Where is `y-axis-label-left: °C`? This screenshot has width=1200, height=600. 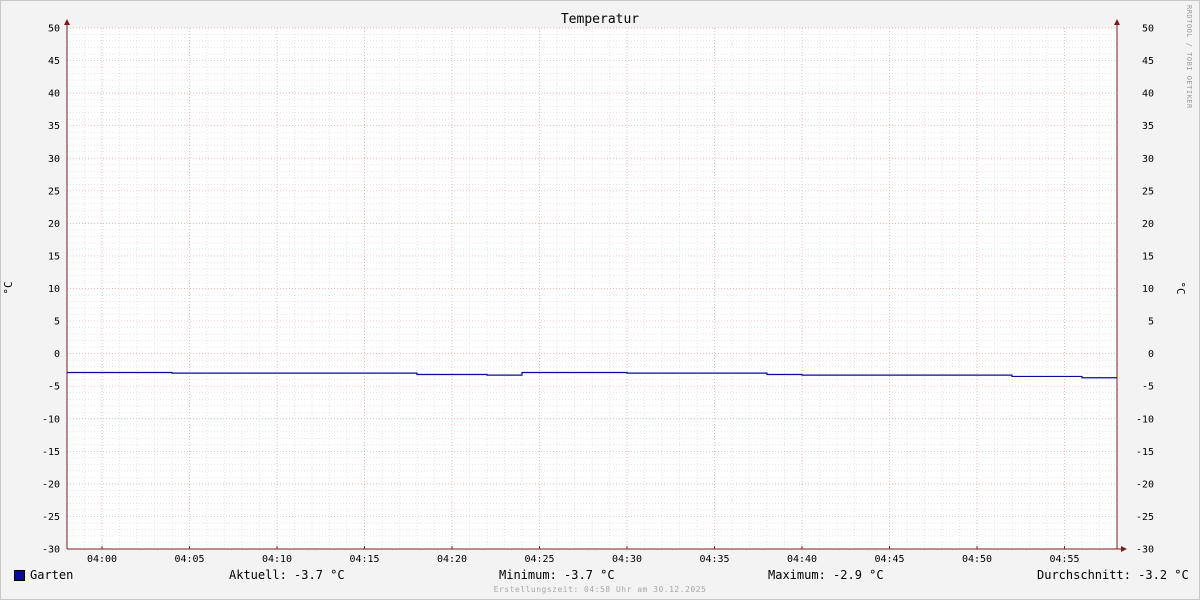
y-axis-label-left: °C is located at coordinates (8, 287).